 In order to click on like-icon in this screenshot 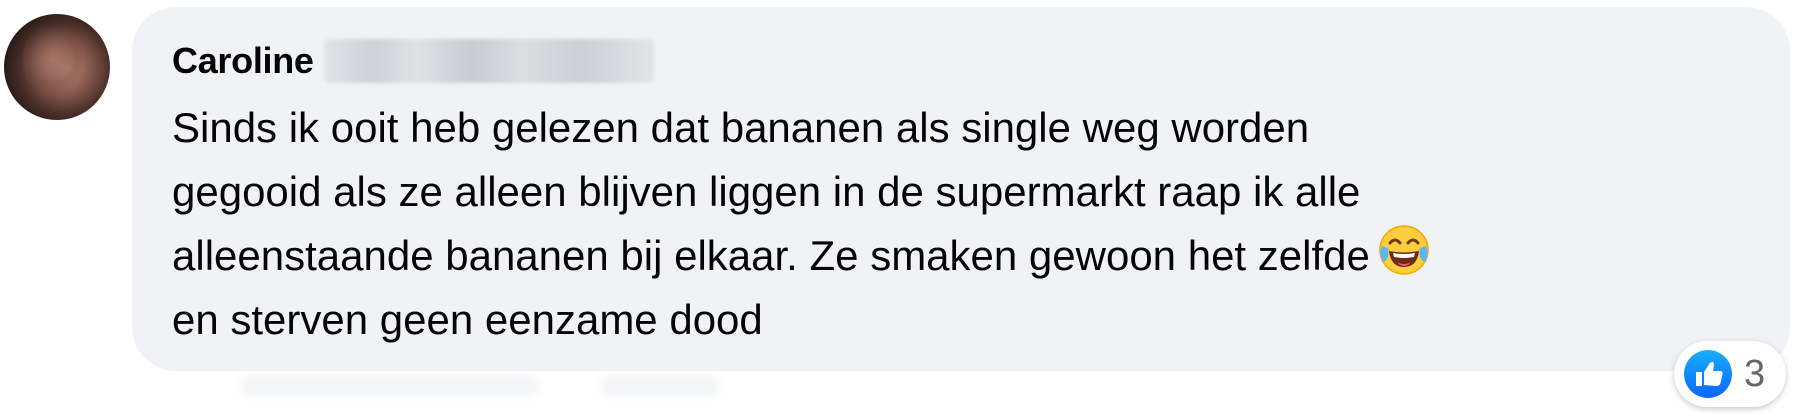, I will do `click(1708, 374)`.